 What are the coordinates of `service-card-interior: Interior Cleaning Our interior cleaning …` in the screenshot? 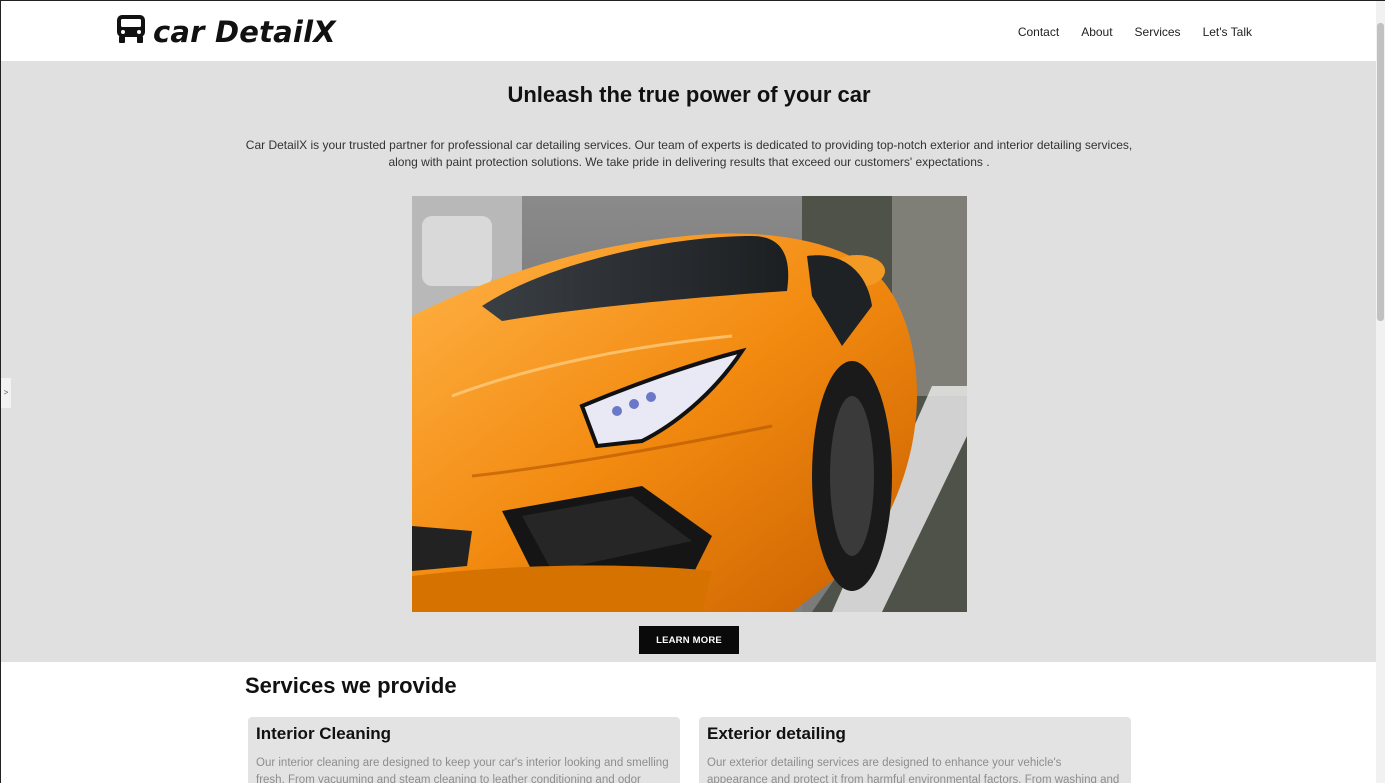 It's located at (464, 750).